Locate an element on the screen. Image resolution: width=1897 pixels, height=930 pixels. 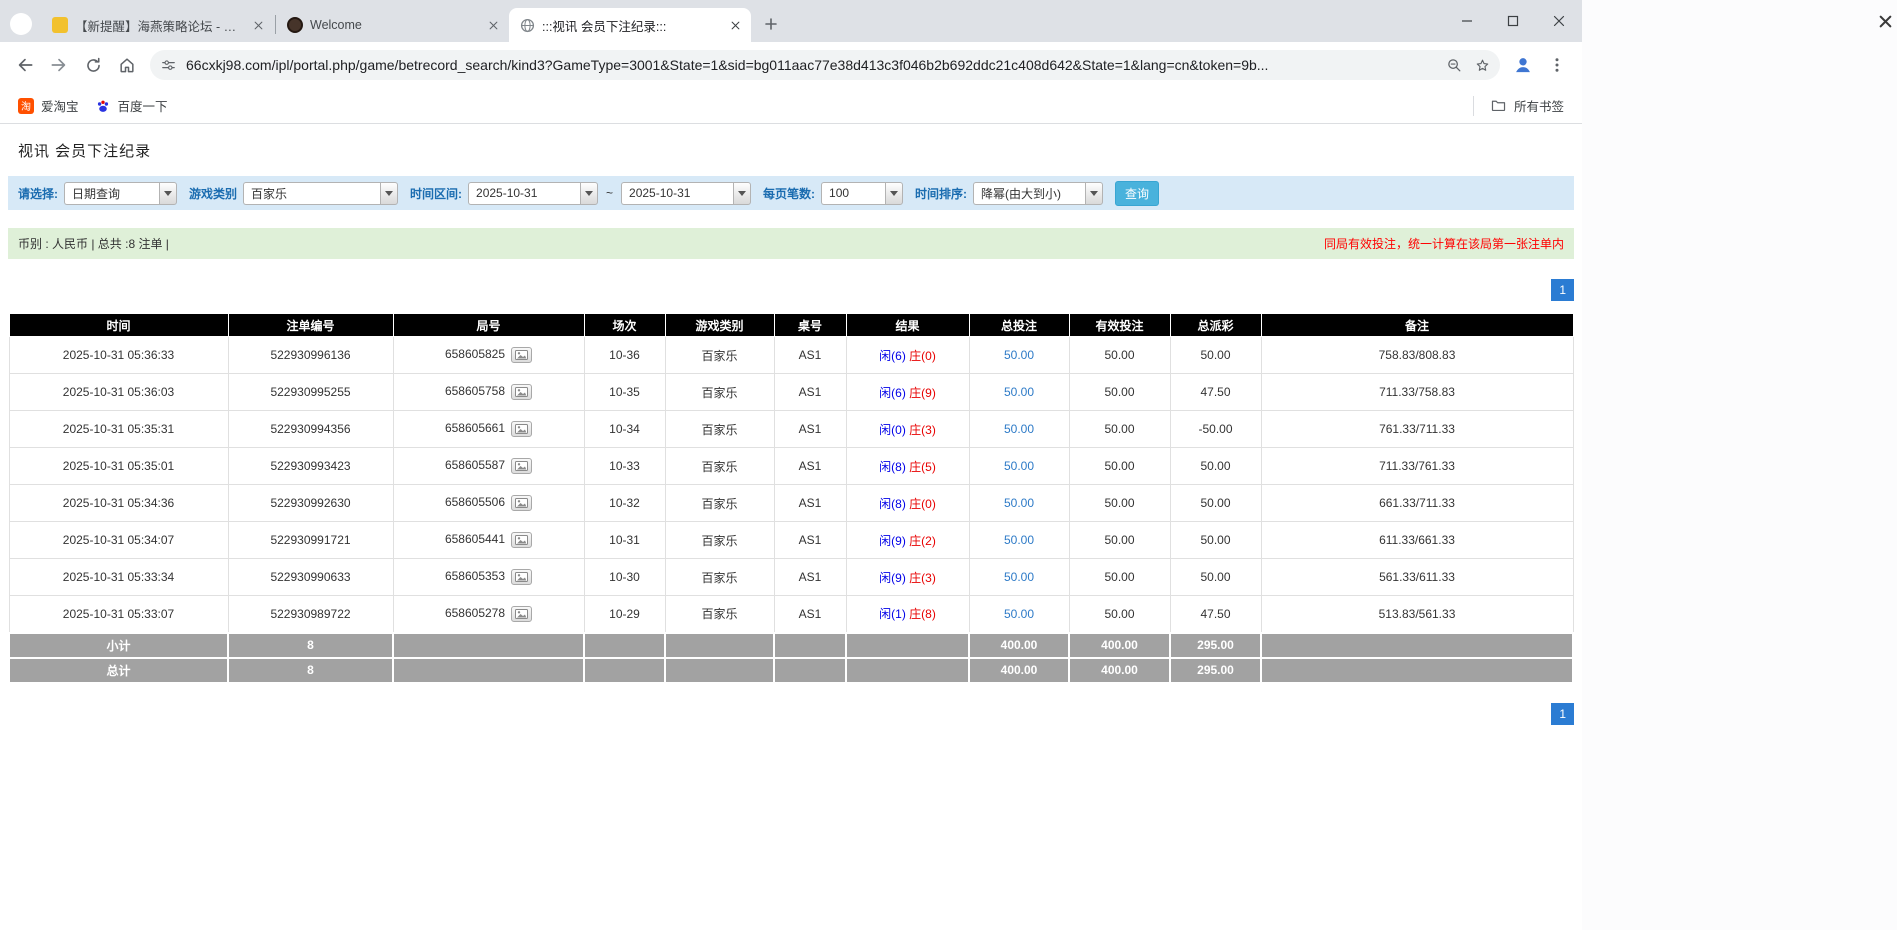
cell-round: 658605506 is located at coordinates (488, 503).